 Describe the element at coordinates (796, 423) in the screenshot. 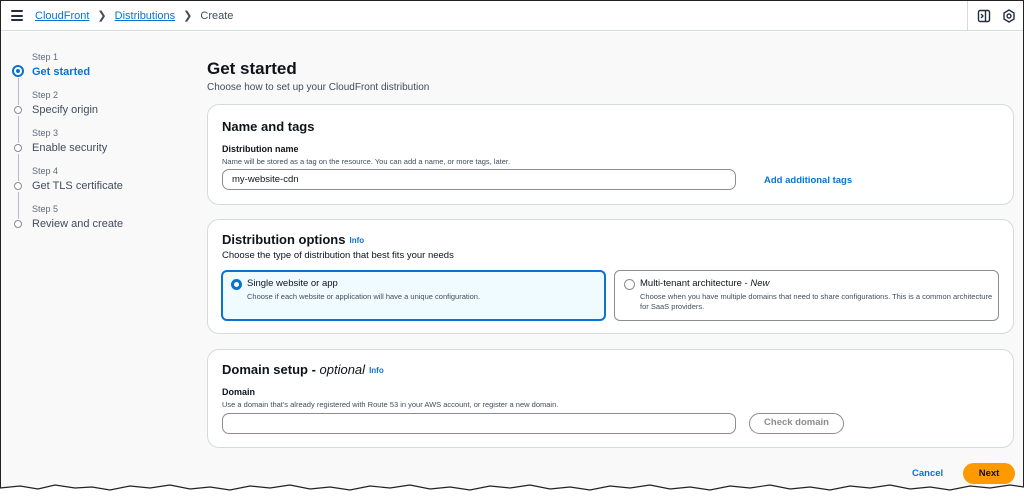

I see `check-domain-button: Check domain` at that location.